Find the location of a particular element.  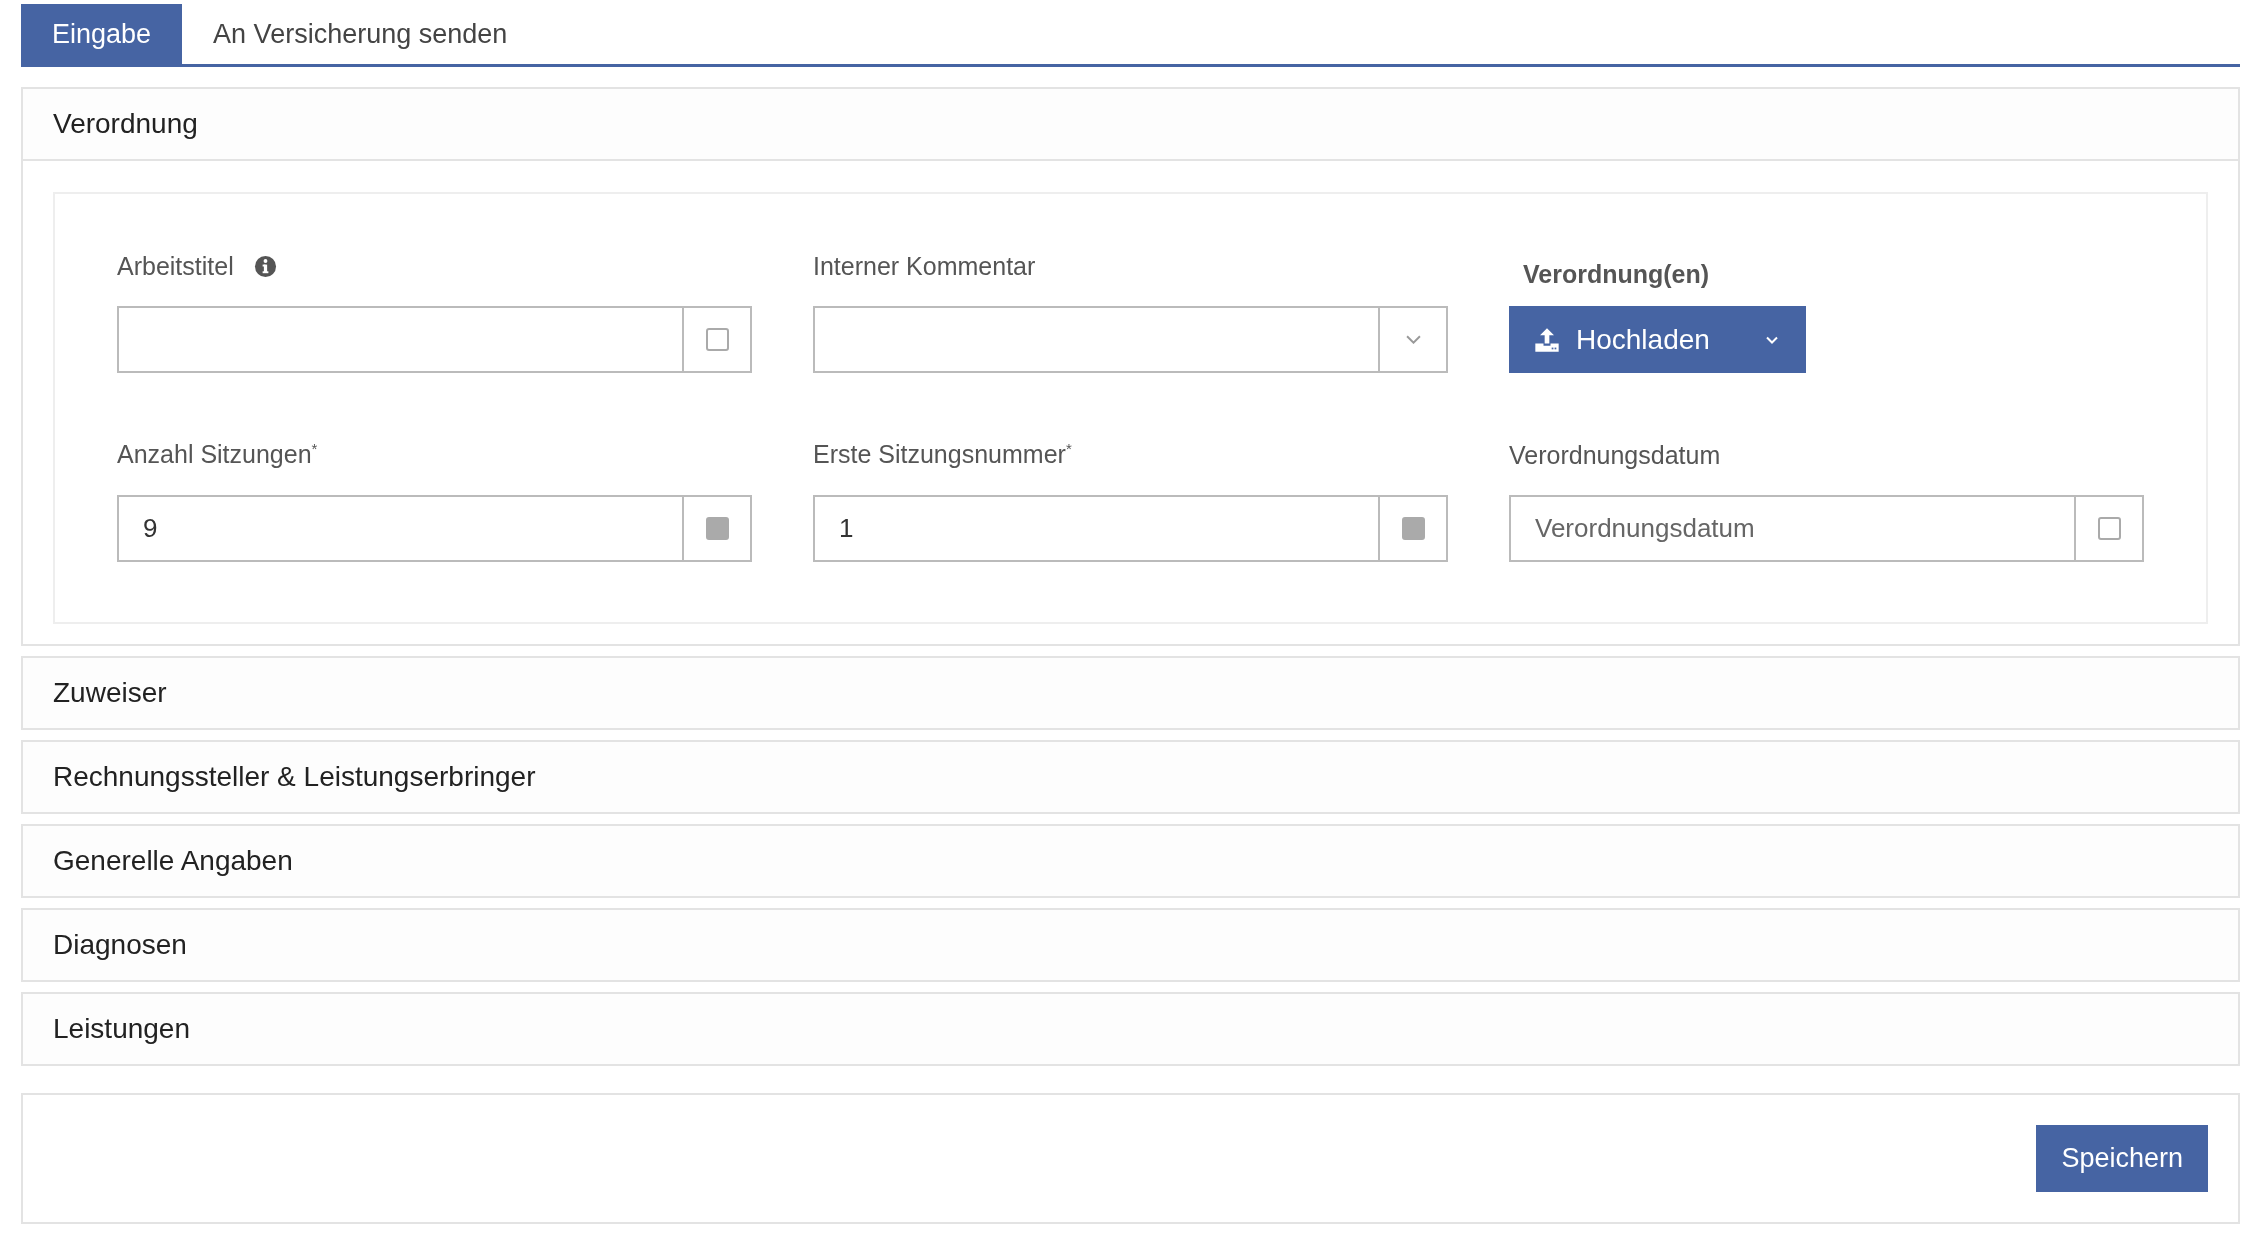

dropdown-toggle is located at coordinates (1414, 339).